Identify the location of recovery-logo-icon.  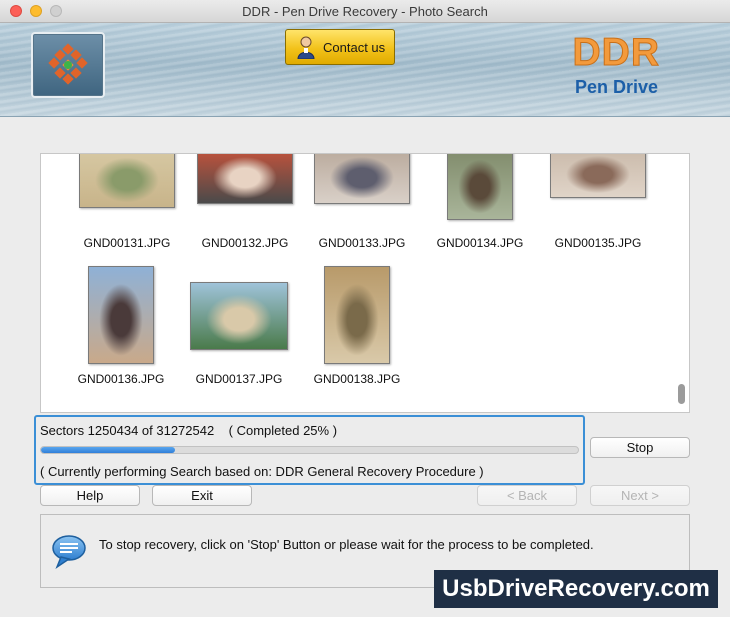
(68, 64).